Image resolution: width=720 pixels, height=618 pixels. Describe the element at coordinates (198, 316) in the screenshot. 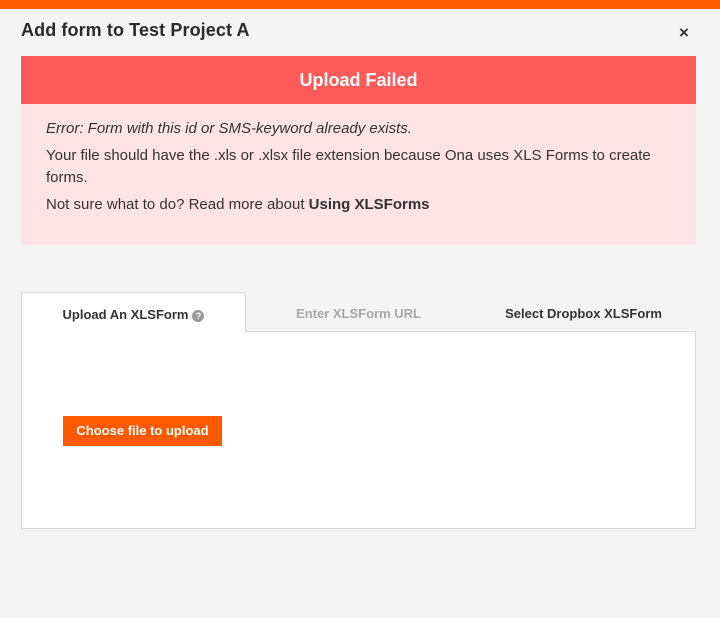

I see `help-icon: ?` at that location.